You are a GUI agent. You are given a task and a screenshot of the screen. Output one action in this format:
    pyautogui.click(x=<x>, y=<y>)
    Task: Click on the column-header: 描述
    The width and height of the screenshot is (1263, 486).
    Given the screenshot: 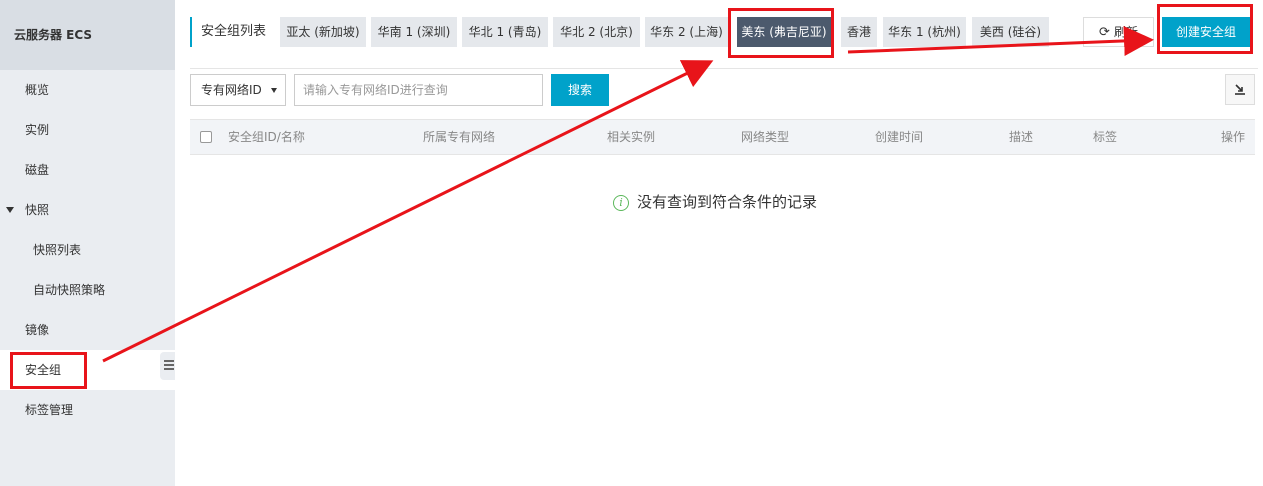 What is the action you would take?
    pyautogui.click(x=1021, y=137)
    